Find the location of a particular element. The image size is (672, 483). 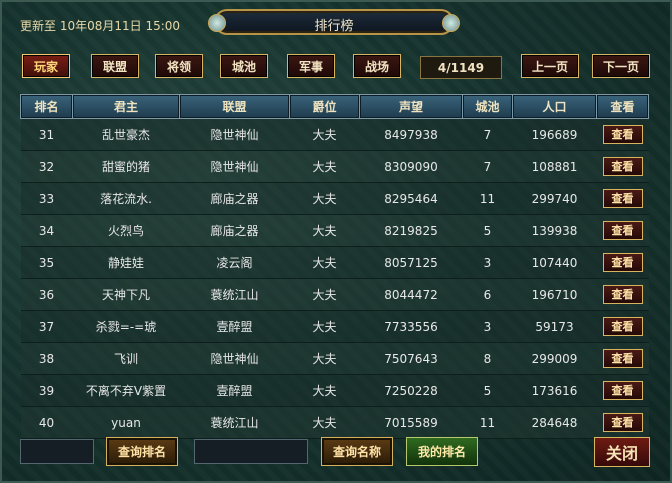

table-row: 36 天神下凡 蓑统江山 大夫 8044472 6 196710 查看 is located at coordinates (334, 294).